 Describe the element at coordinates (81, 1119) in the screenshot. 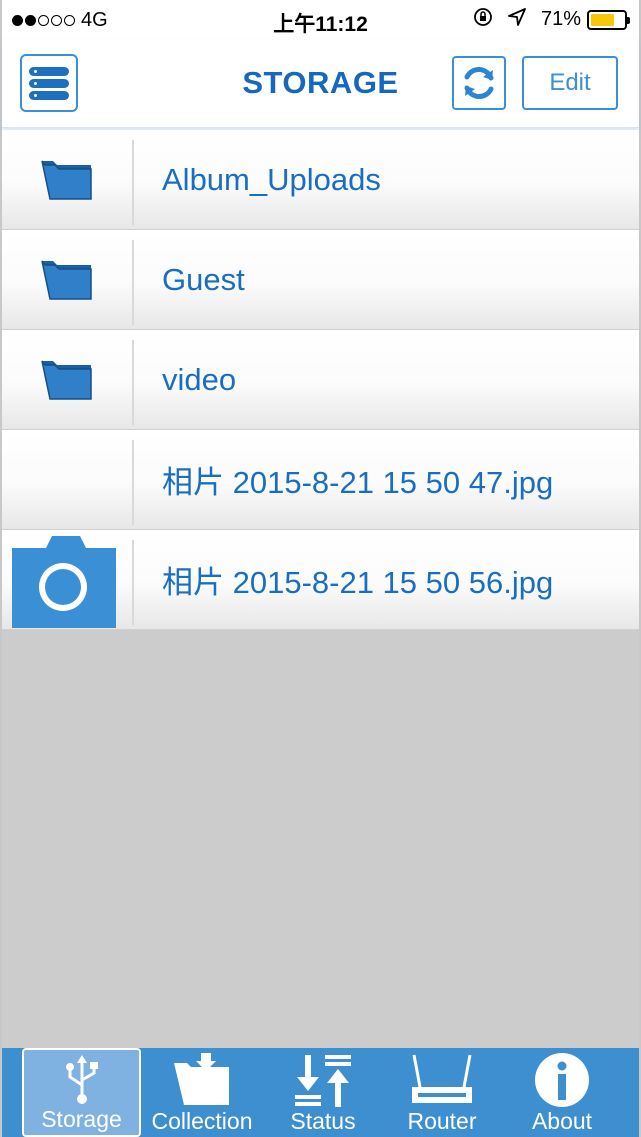

I see `tab-label: Storage` at that location.